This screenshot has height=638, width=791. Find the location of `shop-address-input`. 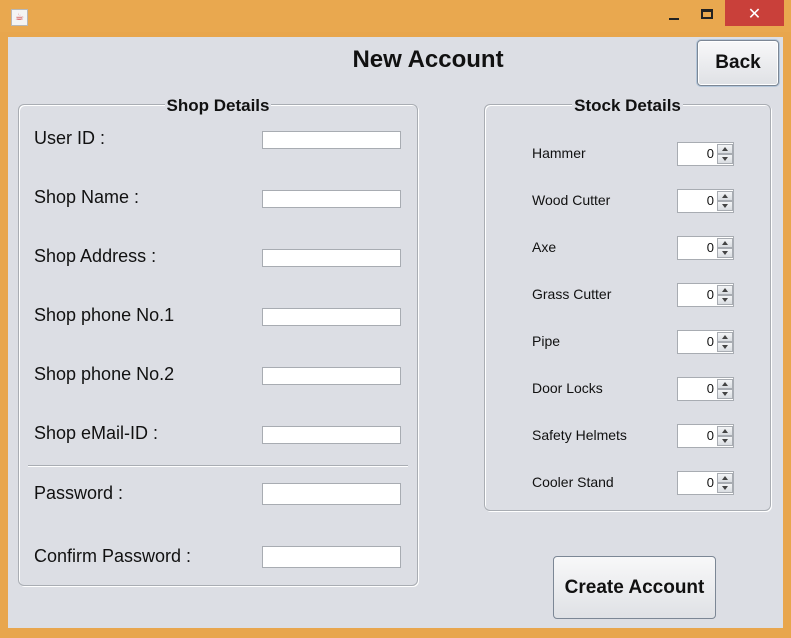

shop-address-input is located at coordinates (331, 261).